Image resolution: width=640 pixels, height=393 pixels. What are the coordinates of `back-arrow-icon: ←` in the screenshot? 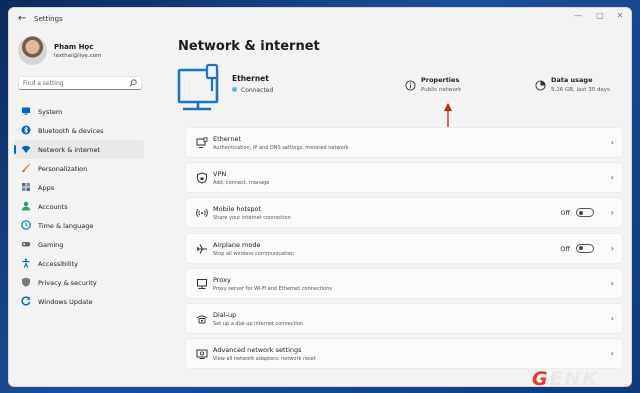 It's located at (22, 18).